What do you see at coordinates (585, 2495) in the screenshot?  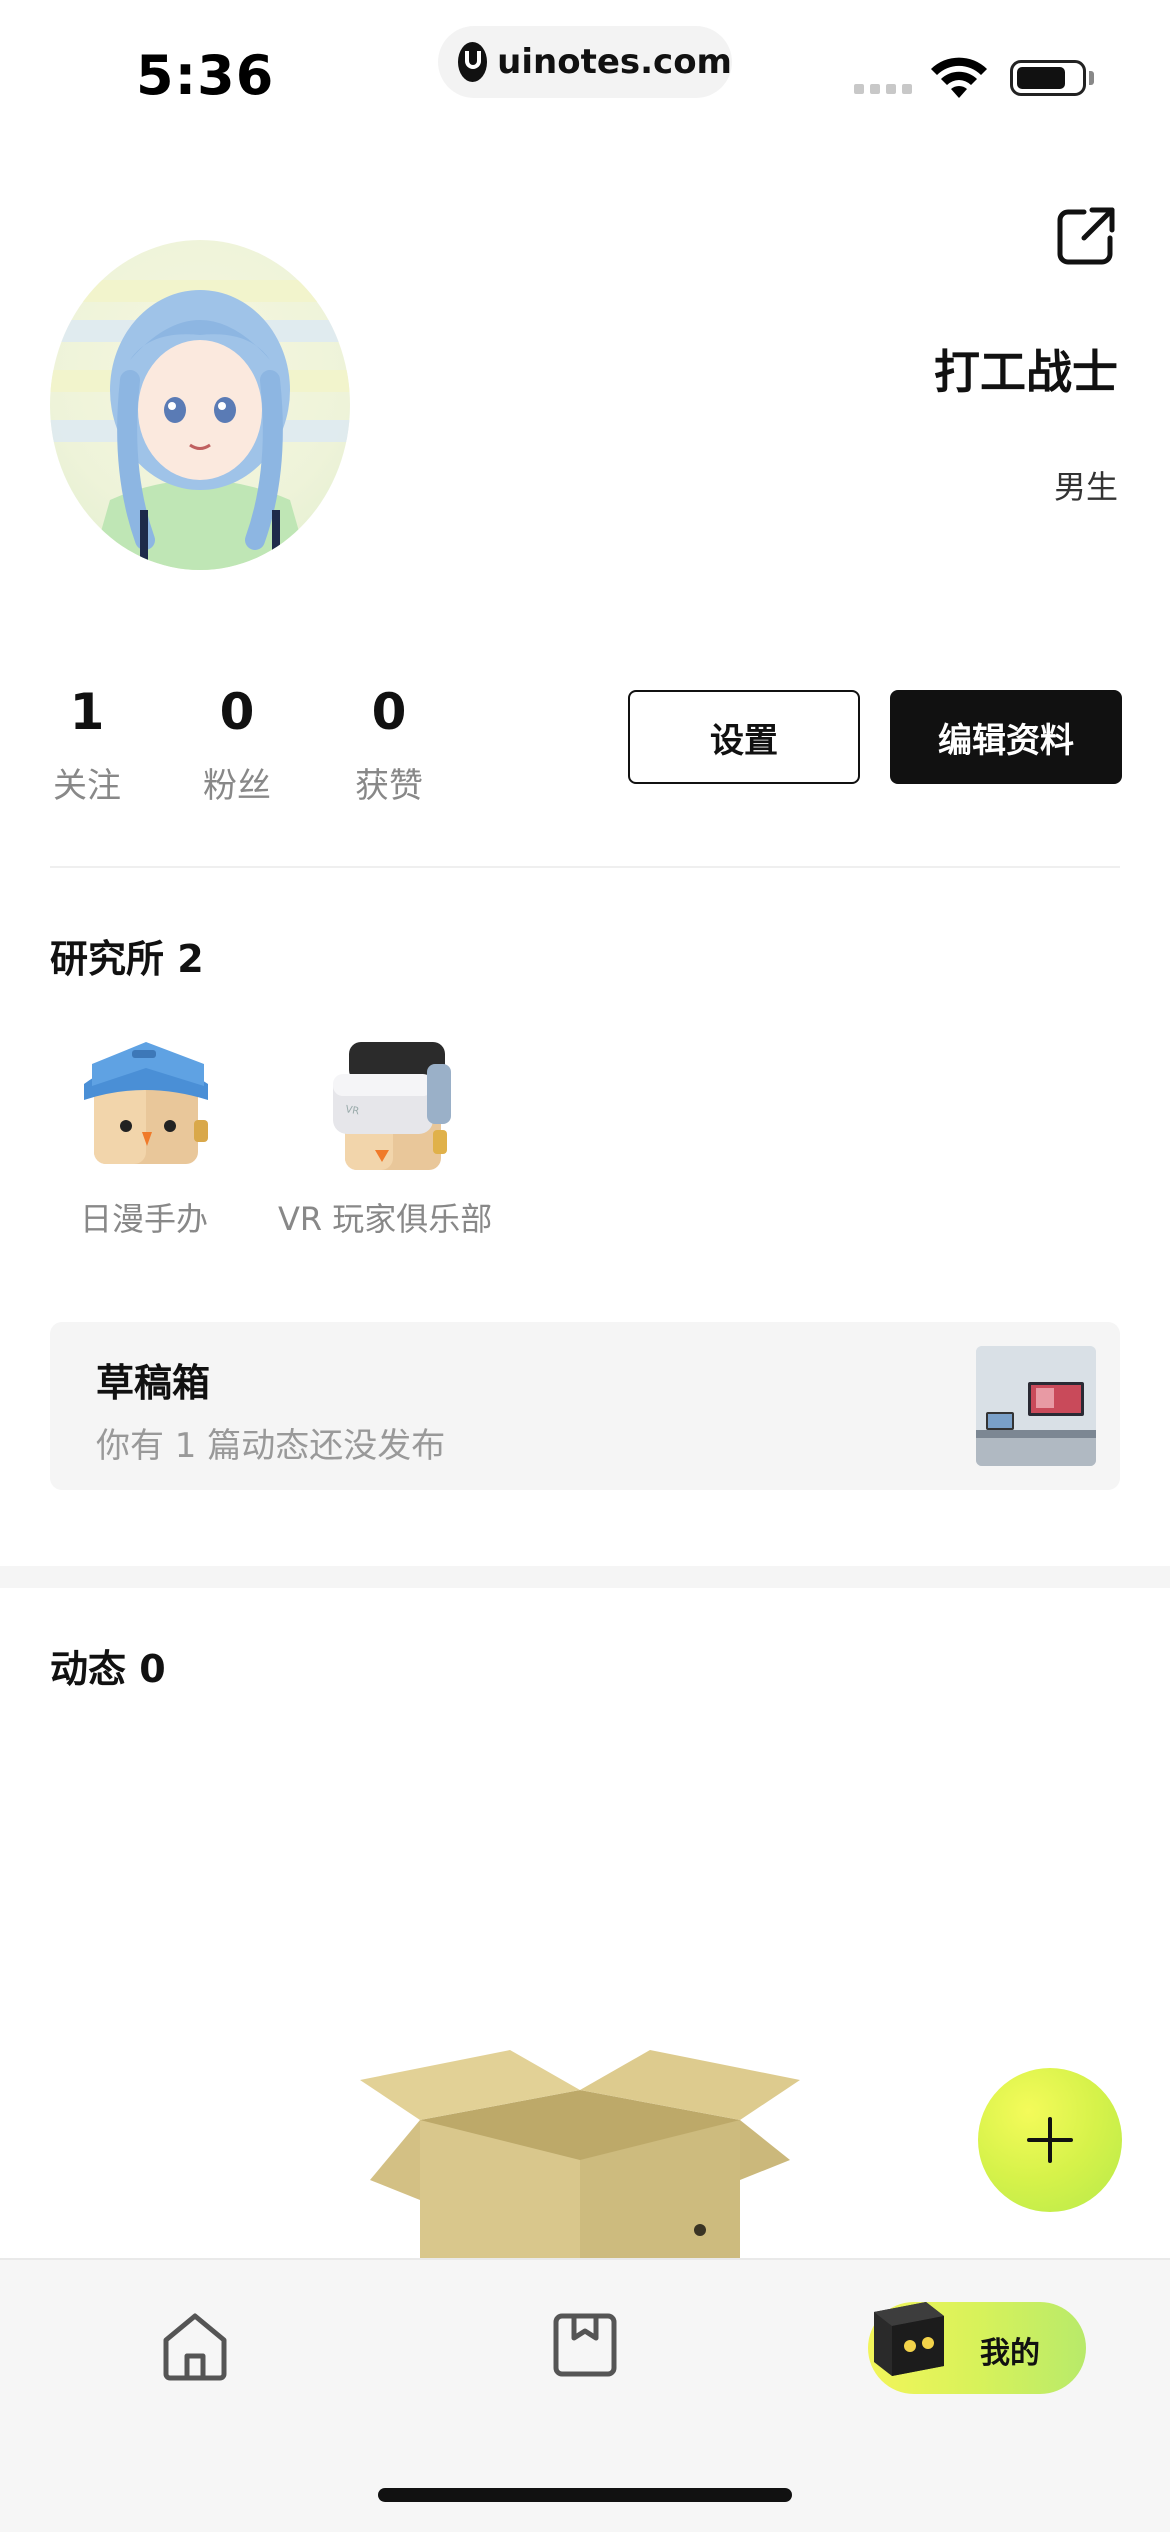 I see `home-indicator` at bounding box center [585, 2495].